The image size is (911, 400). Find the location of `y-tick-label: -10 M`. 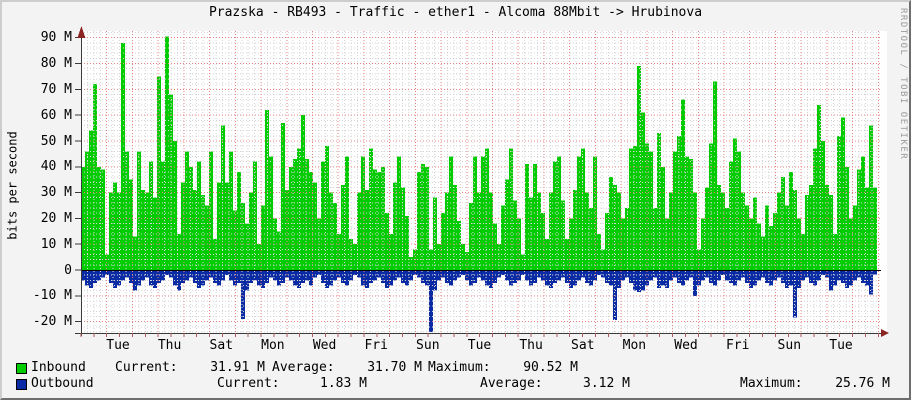

y-tick-label: -10 M is located at coordinates (52, 296).